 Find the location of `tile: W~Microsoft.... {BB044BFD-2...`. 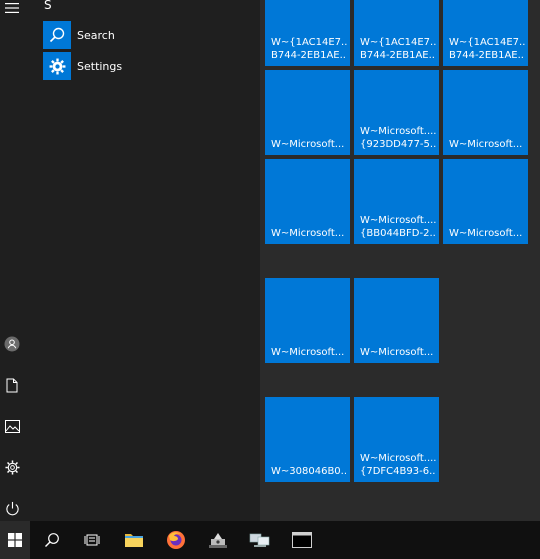

tile: W~Microsoft.... {BB044BFD-2... is located at coordinates (396, 201).